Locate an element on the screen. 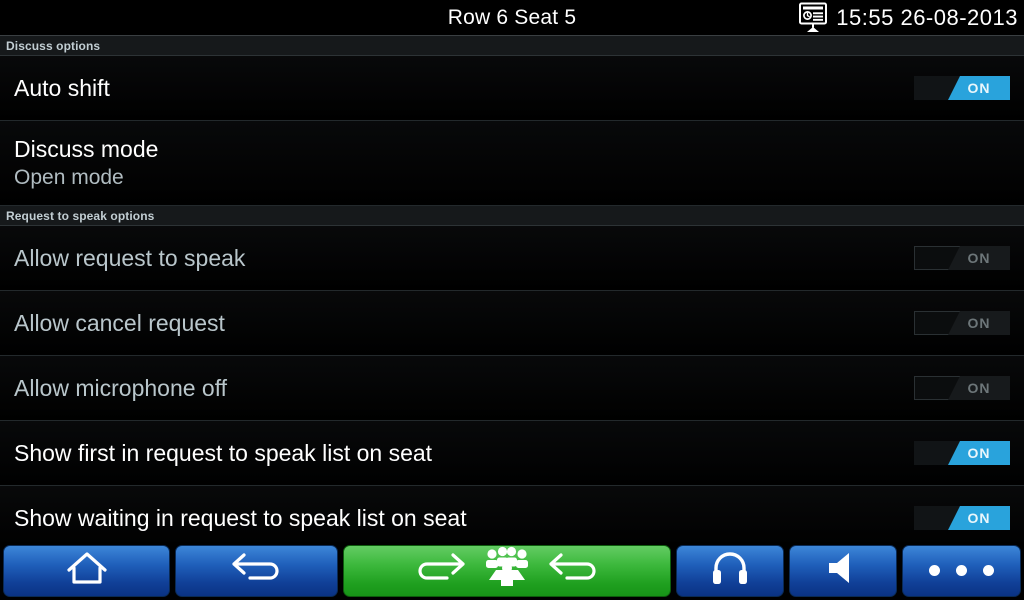 This screenshot has width=1024, height=600. row-texts: Allow request to speak is located at coordinates (129, 258).